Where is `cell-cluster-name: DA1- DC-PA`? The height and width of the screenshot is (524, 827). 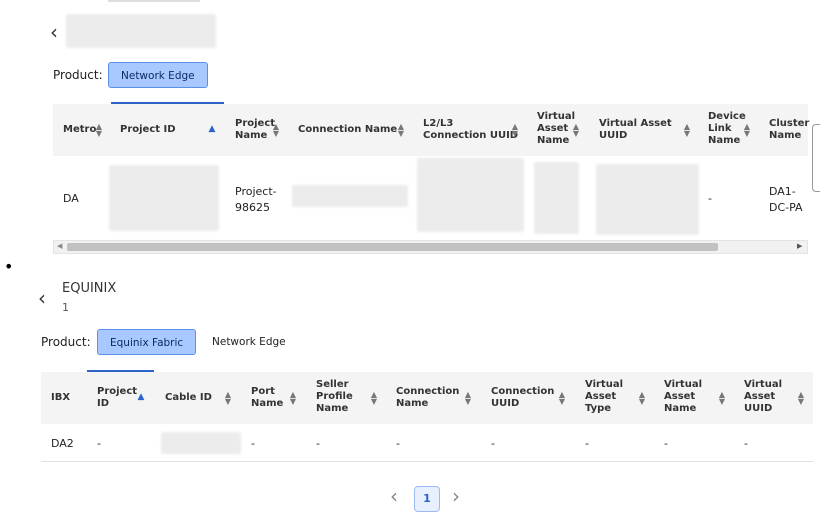
cell-cluster-name: DA1- DC-PA is located at coordinates (786, 199).